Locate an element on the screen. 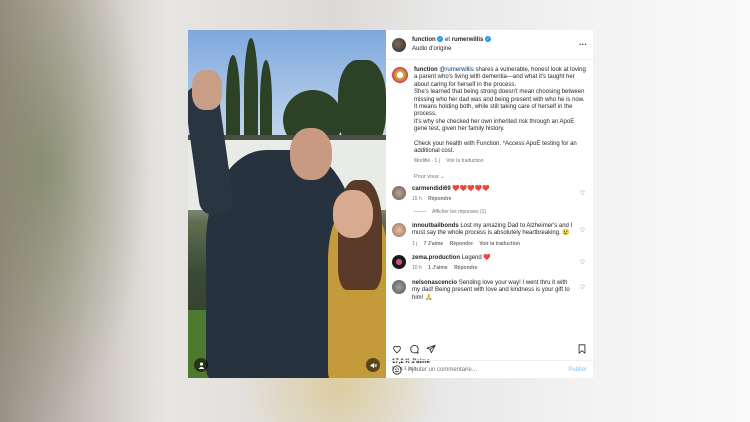  audio-label: Audio d'origine is located at coordinates (495, 49).